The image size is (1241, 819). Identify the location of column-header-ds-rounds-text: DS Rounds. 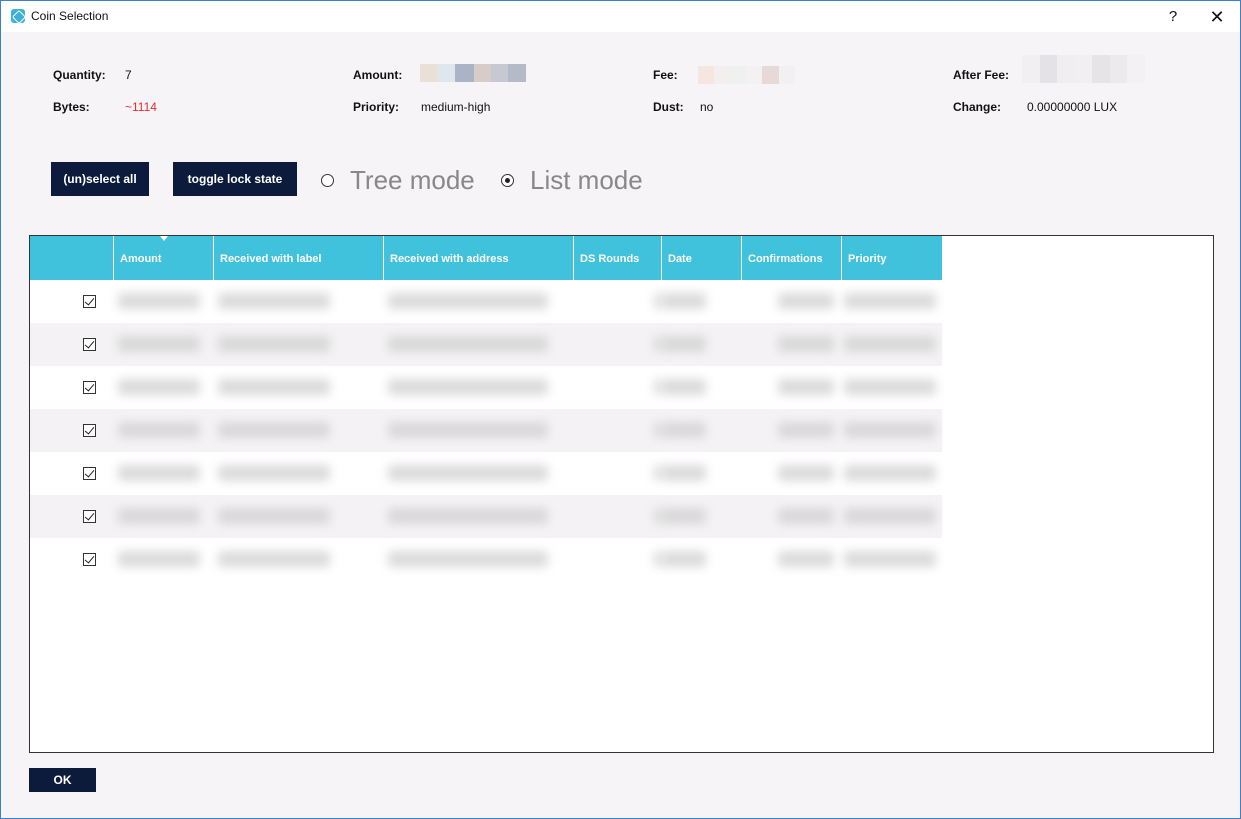
(610, 259).